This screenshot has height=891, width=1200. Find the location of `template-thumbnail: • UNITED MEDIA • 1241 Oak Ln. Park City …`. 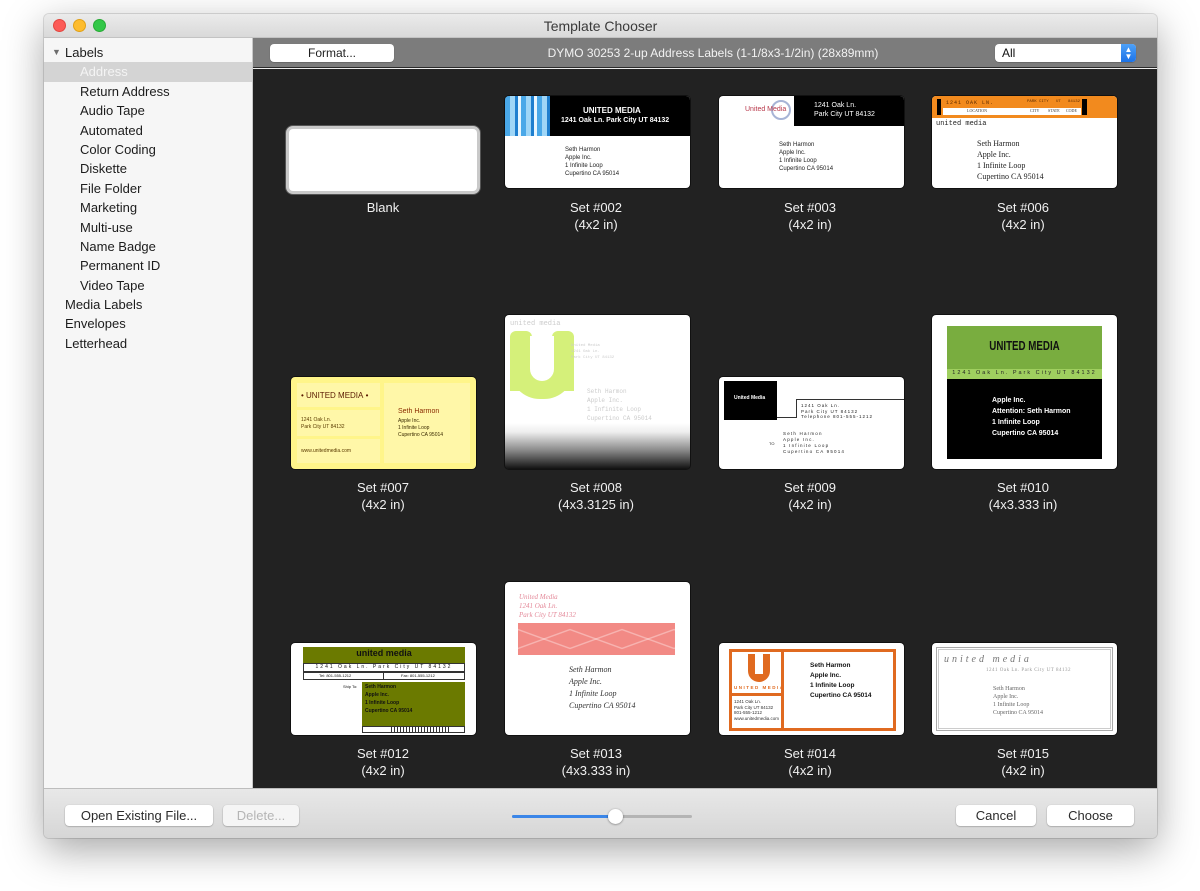

template-thumbnail: • UNITED MEDIA • 1241 Oak Ln. Park City … is located at coordinates (383, 423).